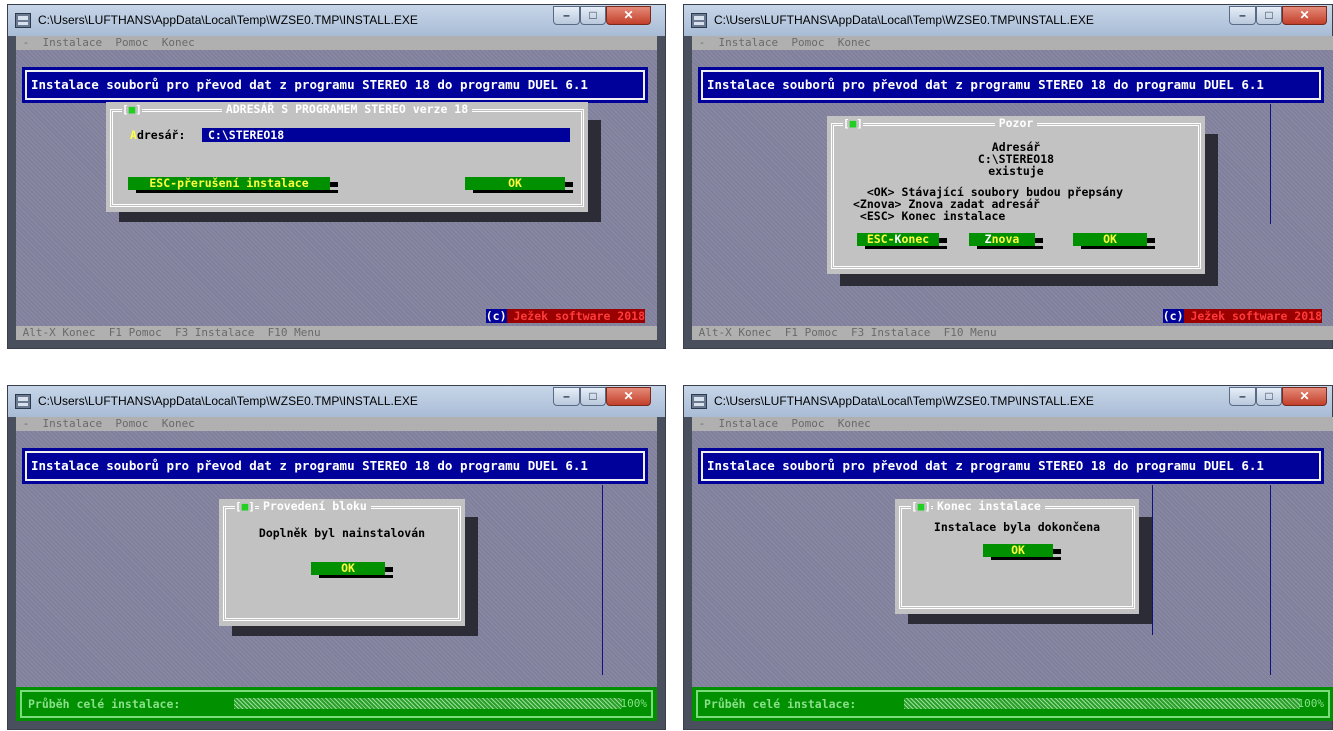 The height and width of the screenshot is (731, 1333). What do you see at coordinates (1002, 239) in the screenshot?
I see `znova-button: Znova` at bounding box center [1002, 239].